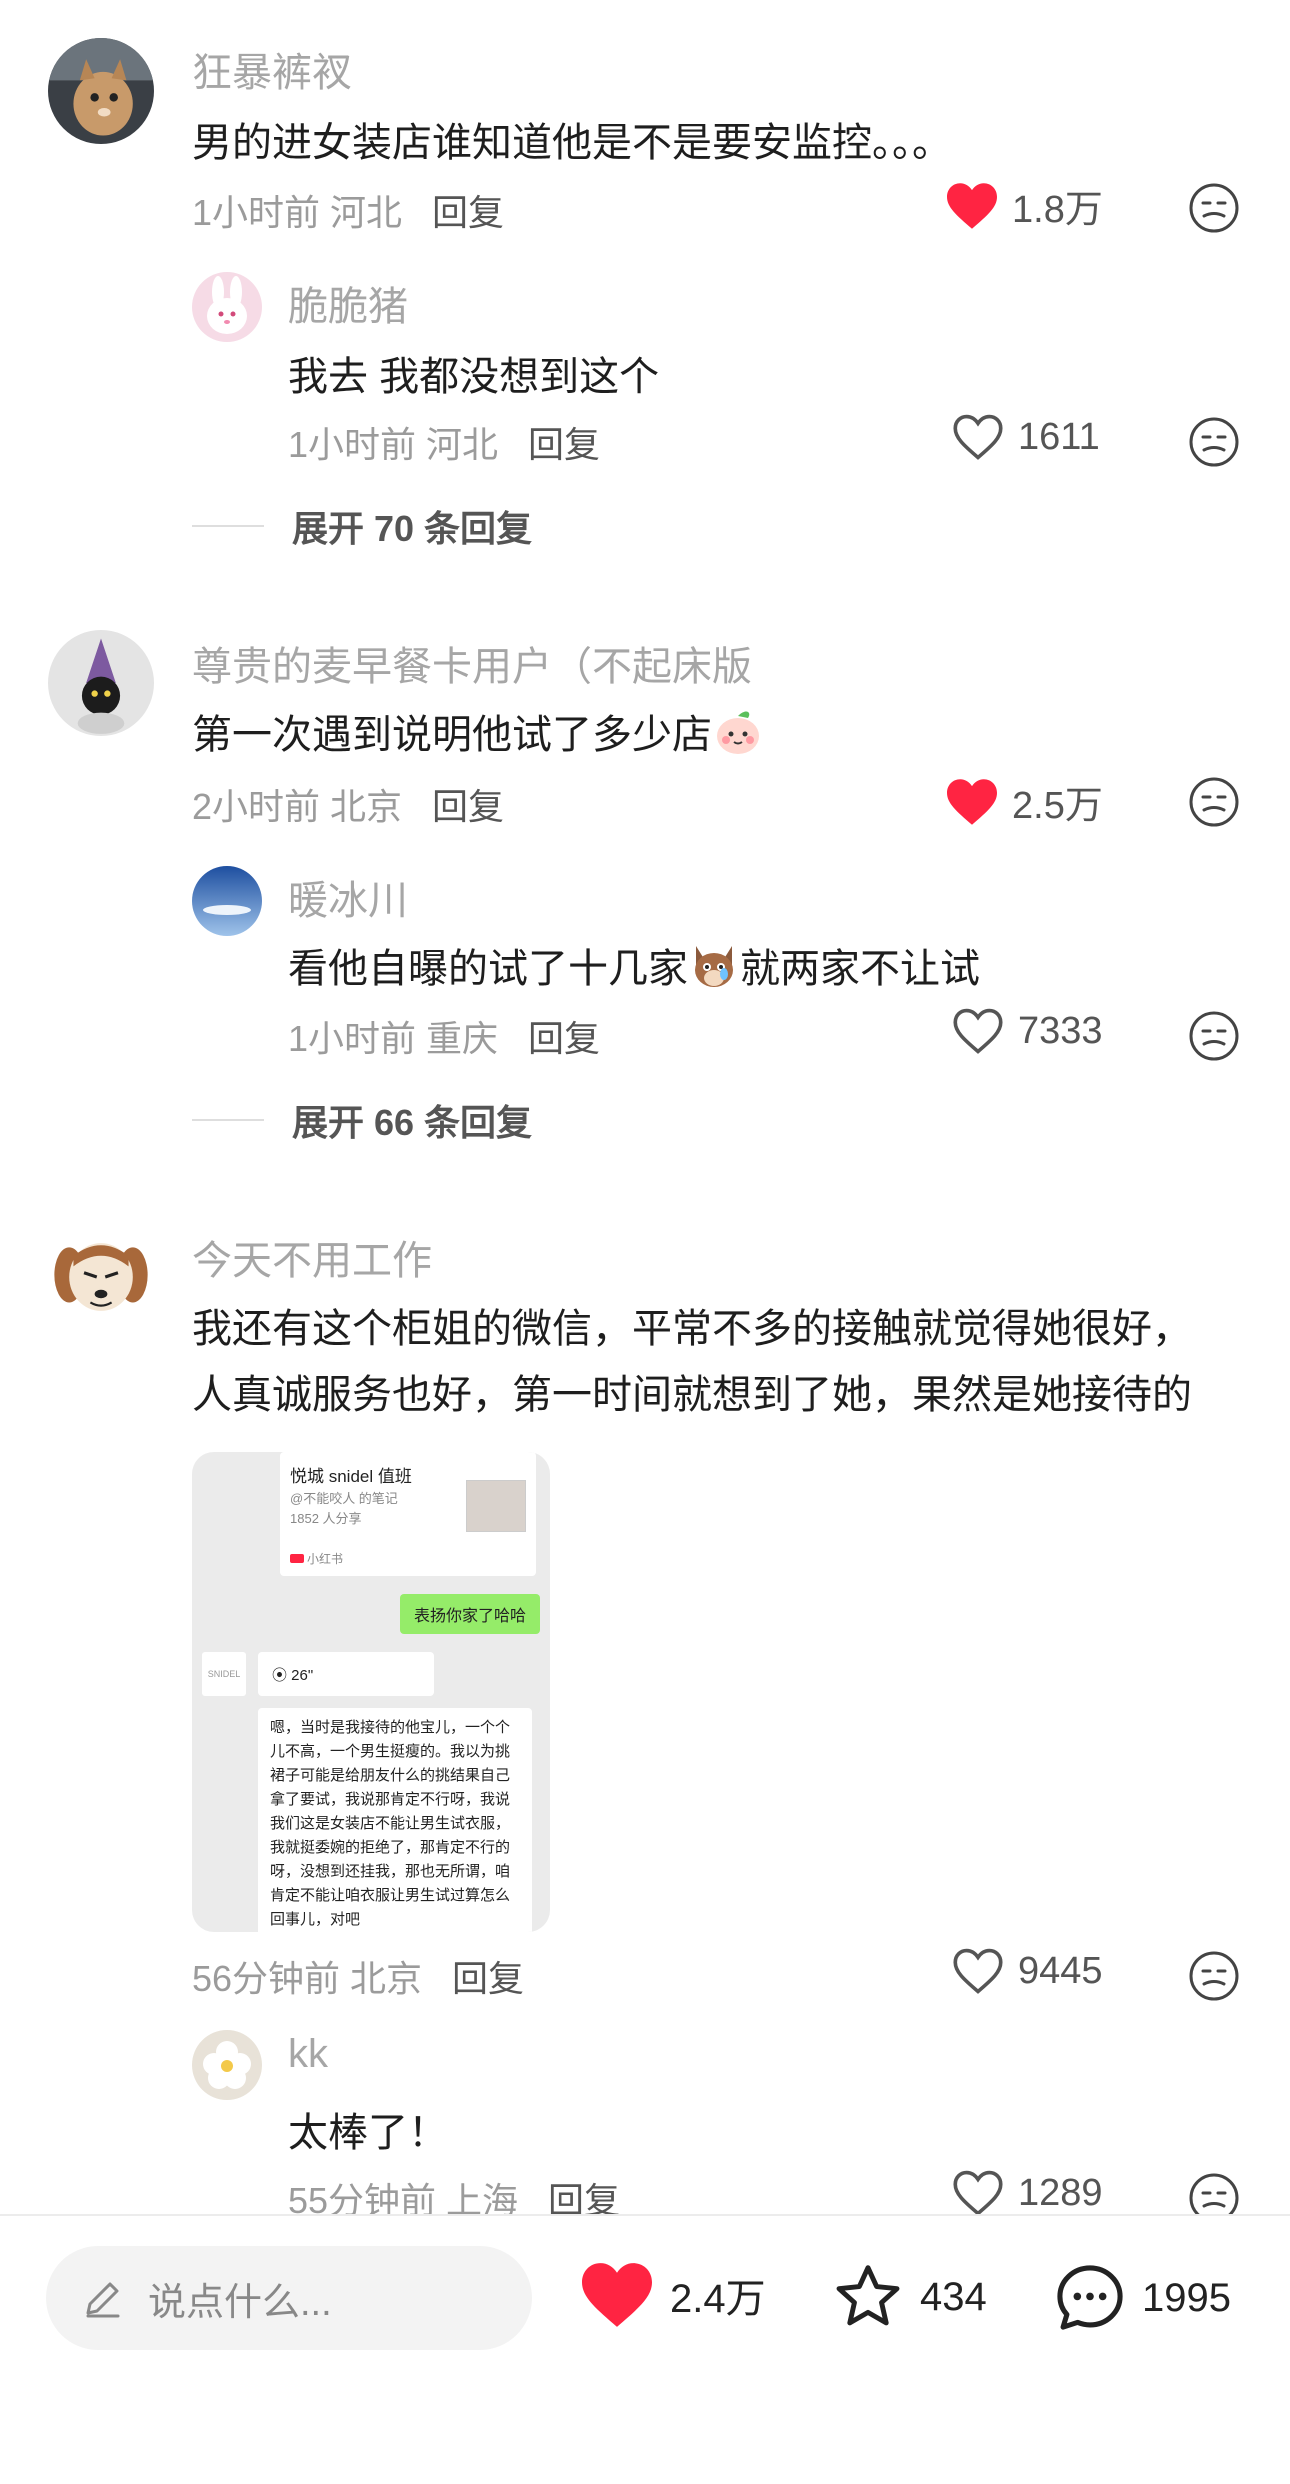 This screenshot has height=2484, width=1290. What do you see at coordinates (308, 2054) in the screenshot?
I see `reply-username: kk` at bounding box center [308, 2054].